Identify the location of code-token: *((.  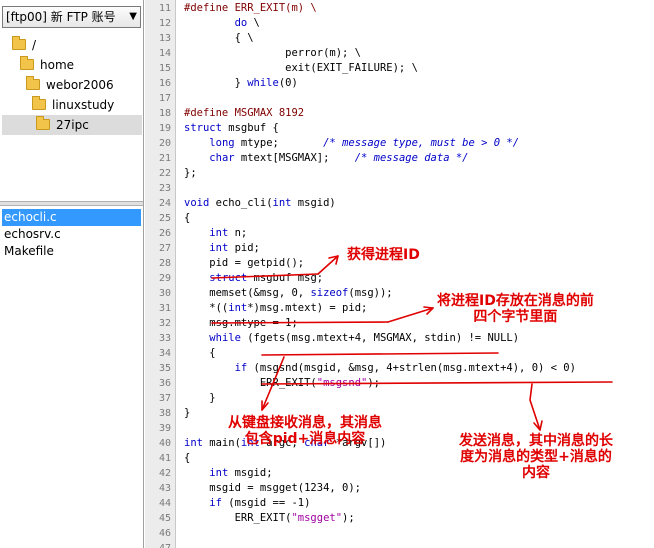
(206, 308).